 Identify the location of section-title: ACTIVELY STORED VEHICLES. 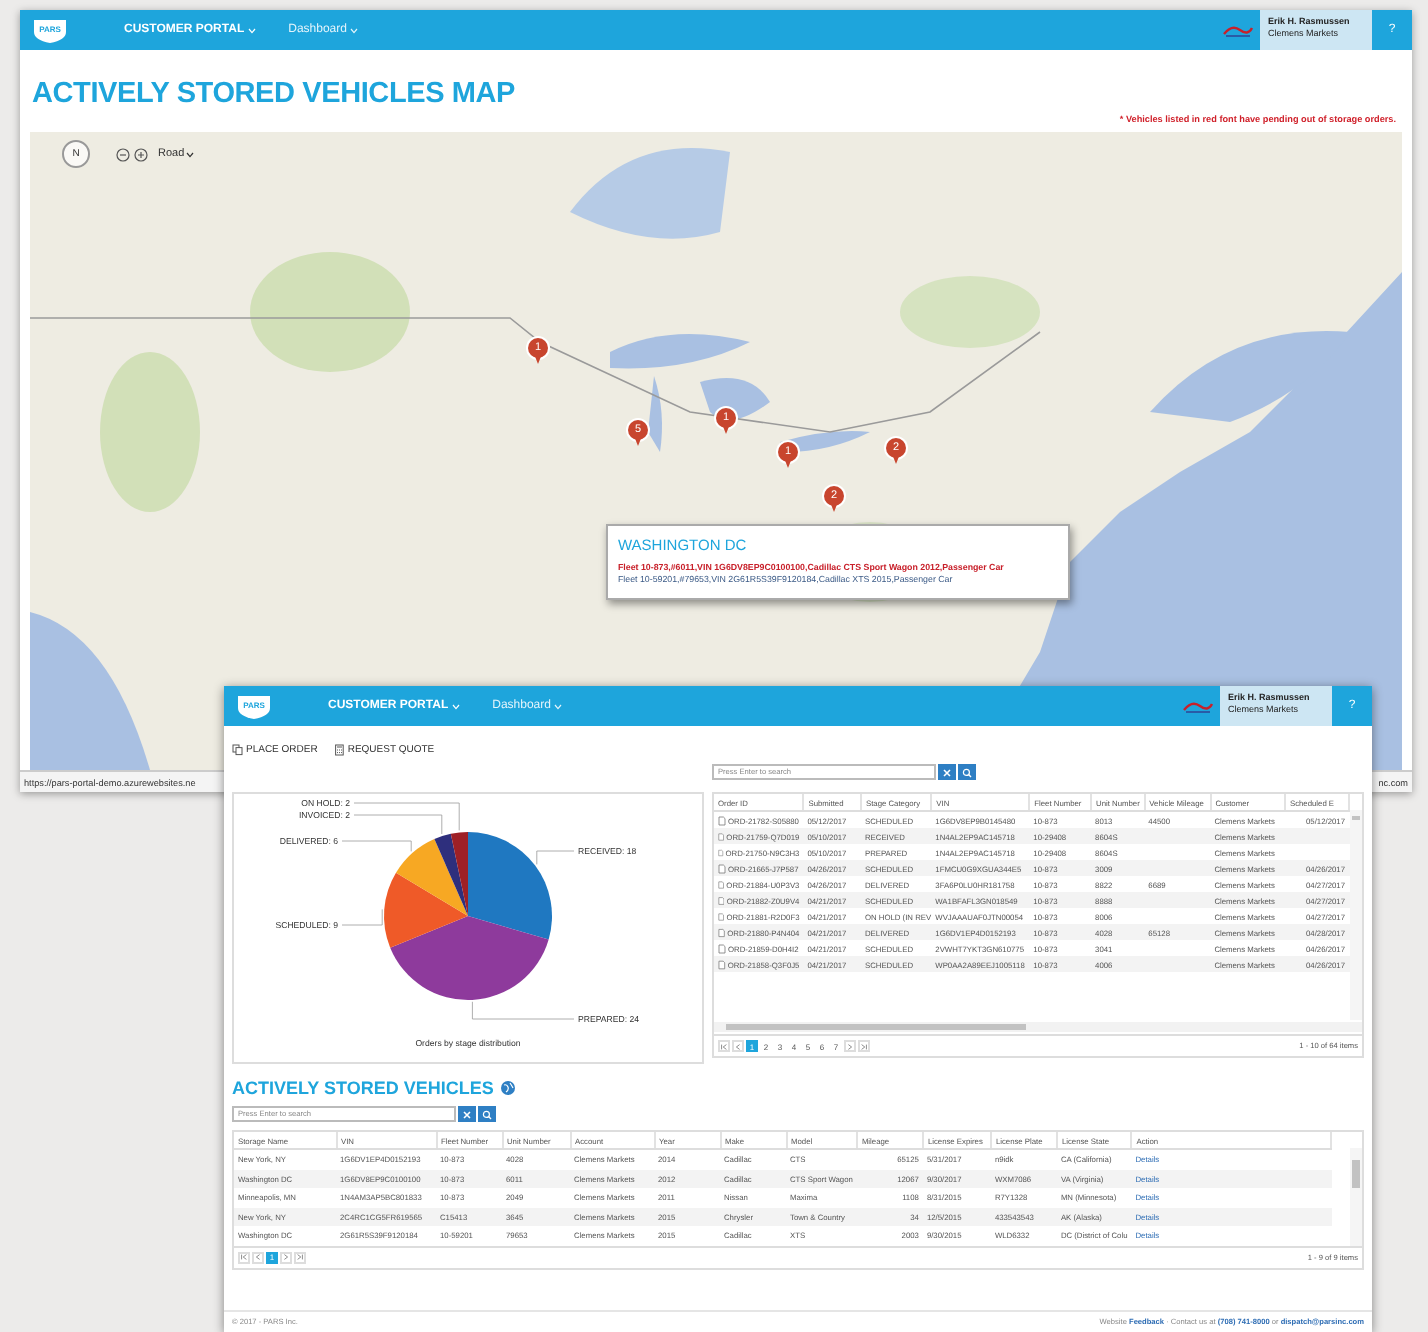
(363, 1088).